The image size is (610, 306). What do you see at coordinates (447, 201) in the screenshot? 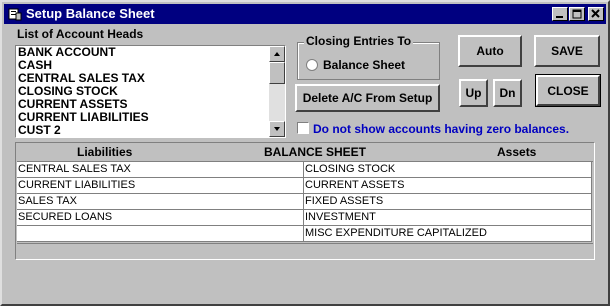
I see `asset-cell: FIXED ASSETS` at bounding box center [447, 201].